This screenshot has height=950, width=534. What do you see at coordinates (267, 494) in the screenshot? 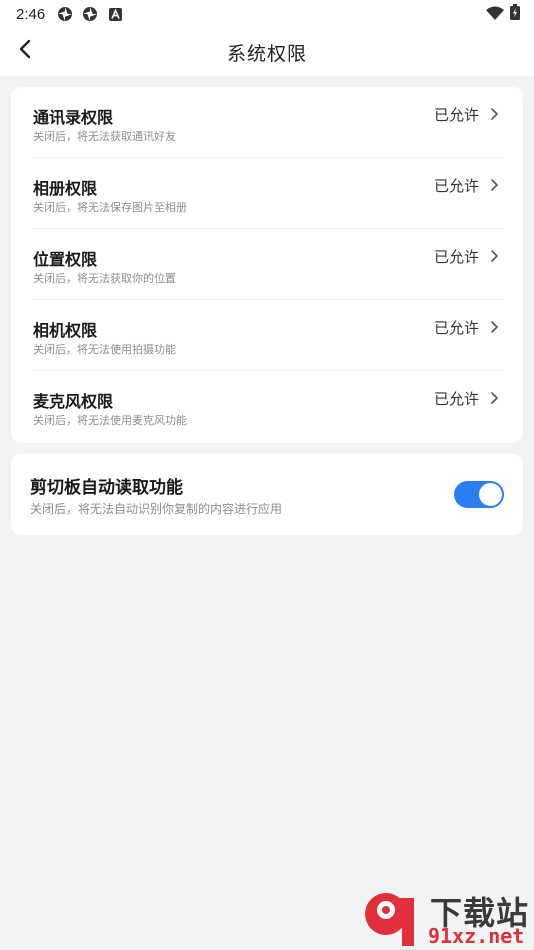
I see `clipboard-card: 剪切板自动读取功能 关闭后，将无法自动识别你复制的内容进行应用` at bounding box center [267, 494].